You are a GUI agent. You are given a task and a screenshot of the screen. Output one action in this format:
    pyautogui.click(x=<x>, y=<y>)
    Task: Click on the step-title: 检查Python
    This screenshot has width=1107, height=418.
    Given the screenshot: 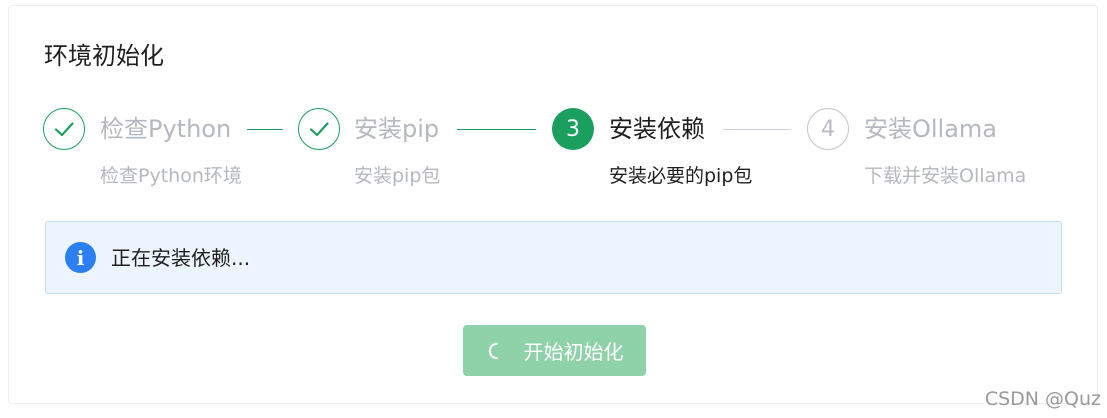 What is the action you would take?
    pyautogui.click(x=166, y=129)
    